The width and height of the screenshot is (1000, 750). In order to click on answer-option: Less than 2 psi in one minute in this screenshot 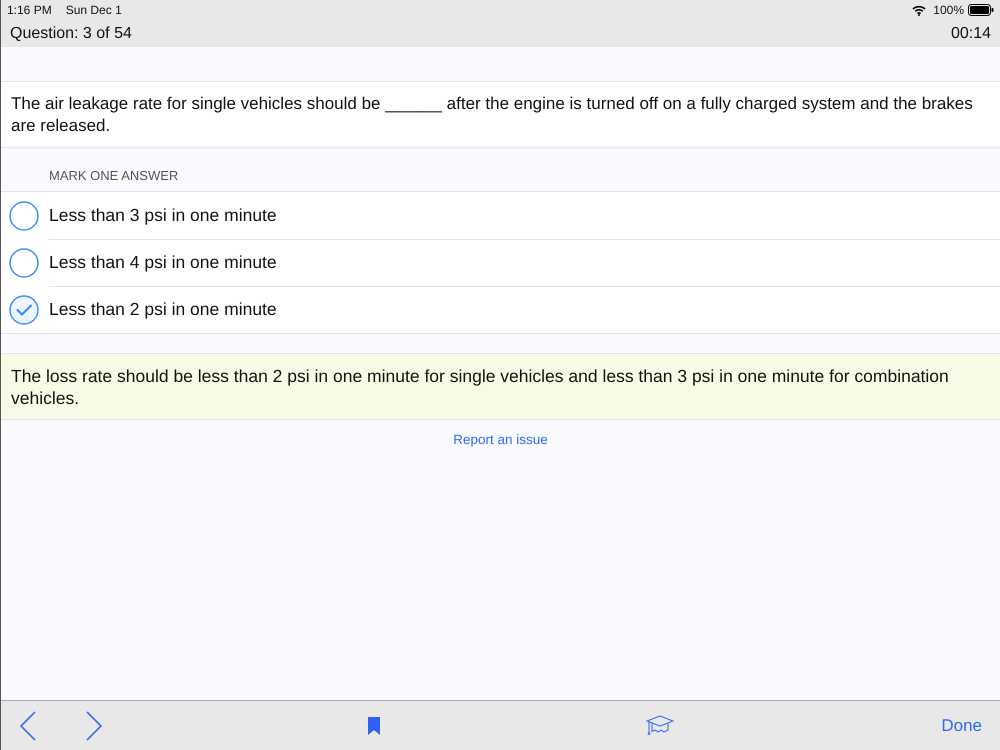, I will do `click(500, 309)`.